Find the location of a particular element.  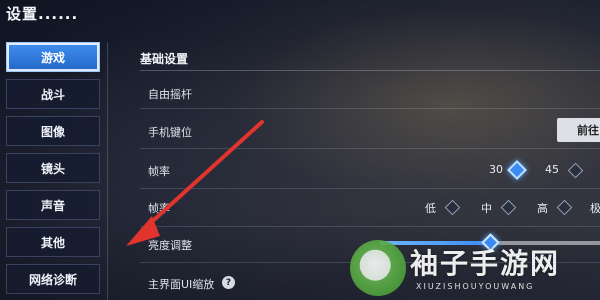

sidebar-item-game: 游戏 is located at coordinates (53, 57).